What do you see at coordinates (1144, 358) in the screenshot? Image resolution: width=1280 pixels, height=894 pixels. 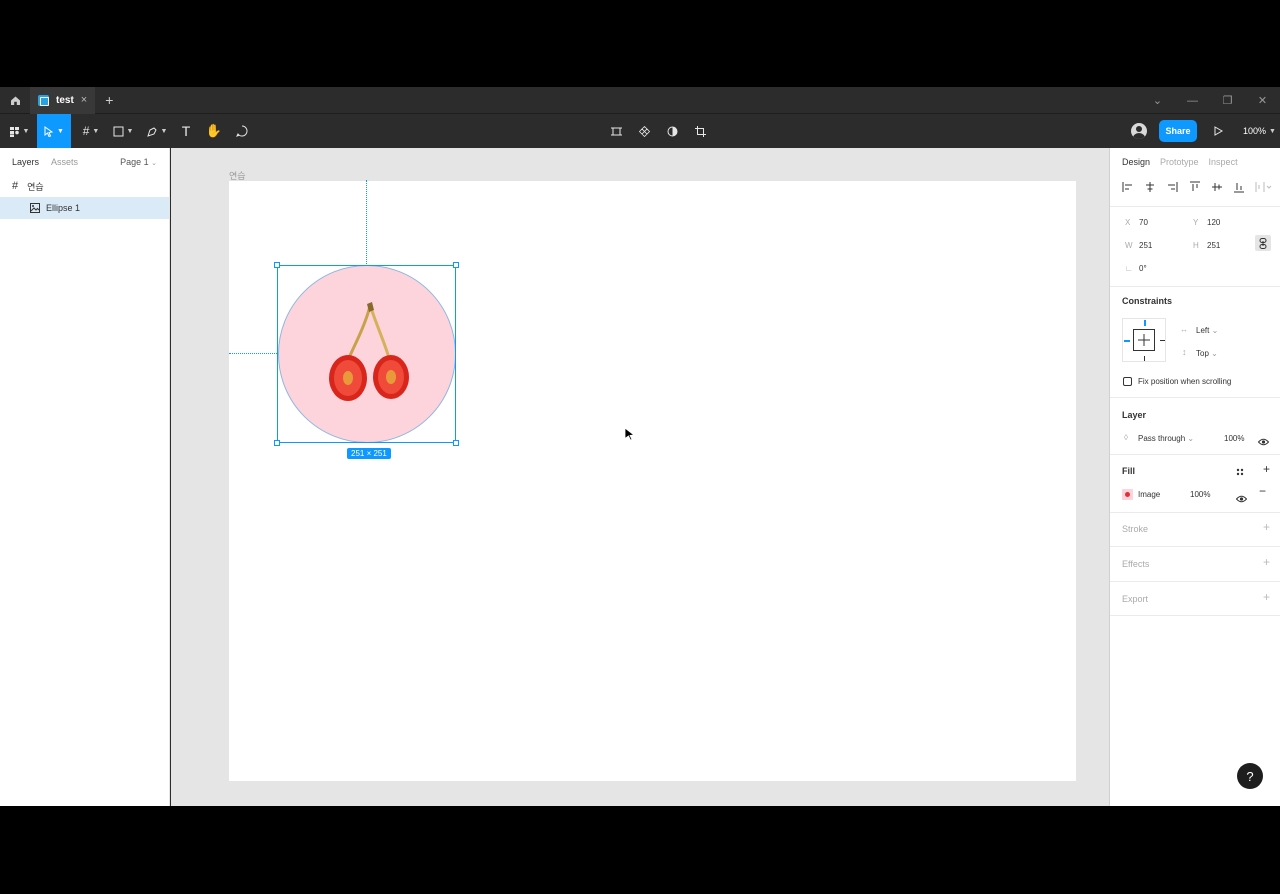 I see `constraint-bottom-indicator` at bounding box center [1144, 358].